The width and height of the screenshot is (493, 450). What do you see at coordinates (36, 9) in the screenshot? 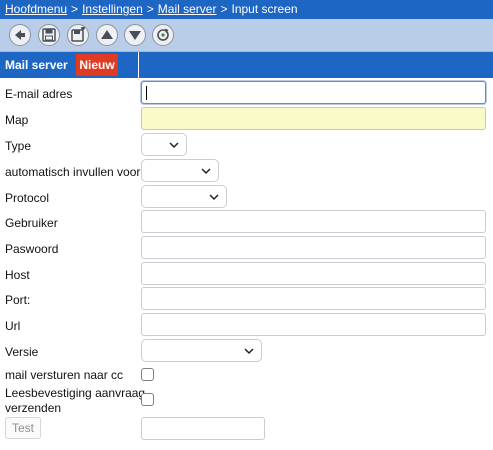
I see `breadcrumb-link-hoofdmenu: Hoofdmenu` at bounding box center [36, 9].